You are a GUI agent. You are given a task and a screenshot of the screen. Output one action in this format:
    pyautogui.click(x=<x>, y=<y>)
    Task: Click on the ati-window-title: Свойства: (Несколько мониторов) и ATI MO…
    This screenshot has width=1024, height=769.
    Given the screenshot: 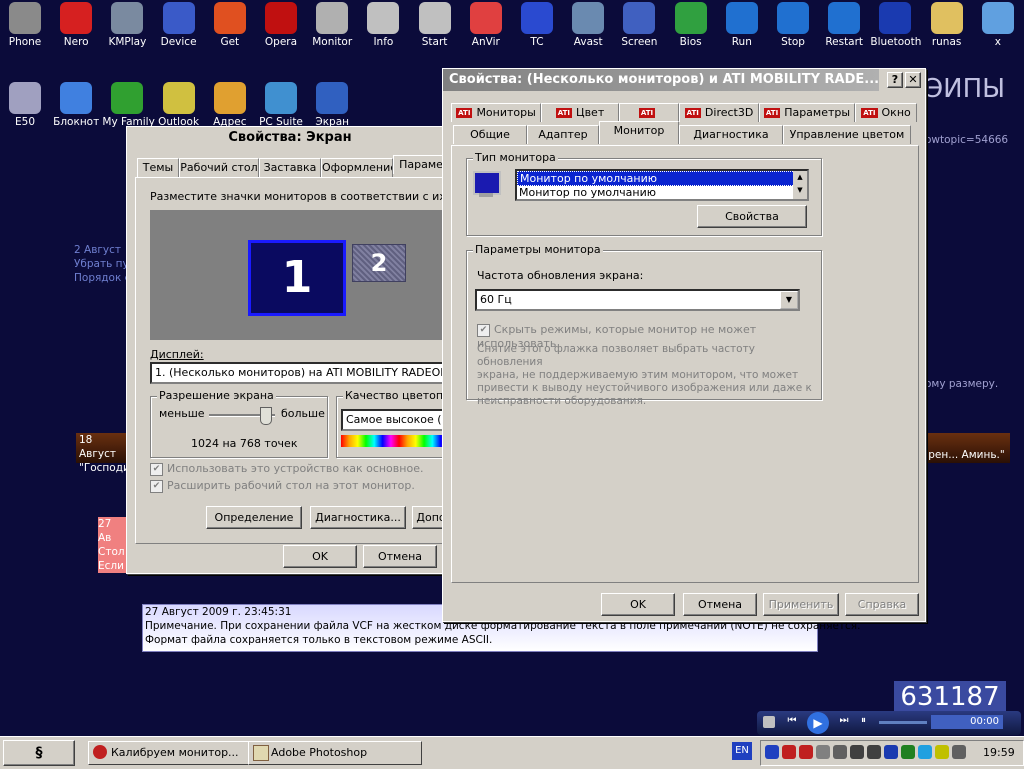 What is the action you would take?
    pyautogui.click(x=661, y=80)
    